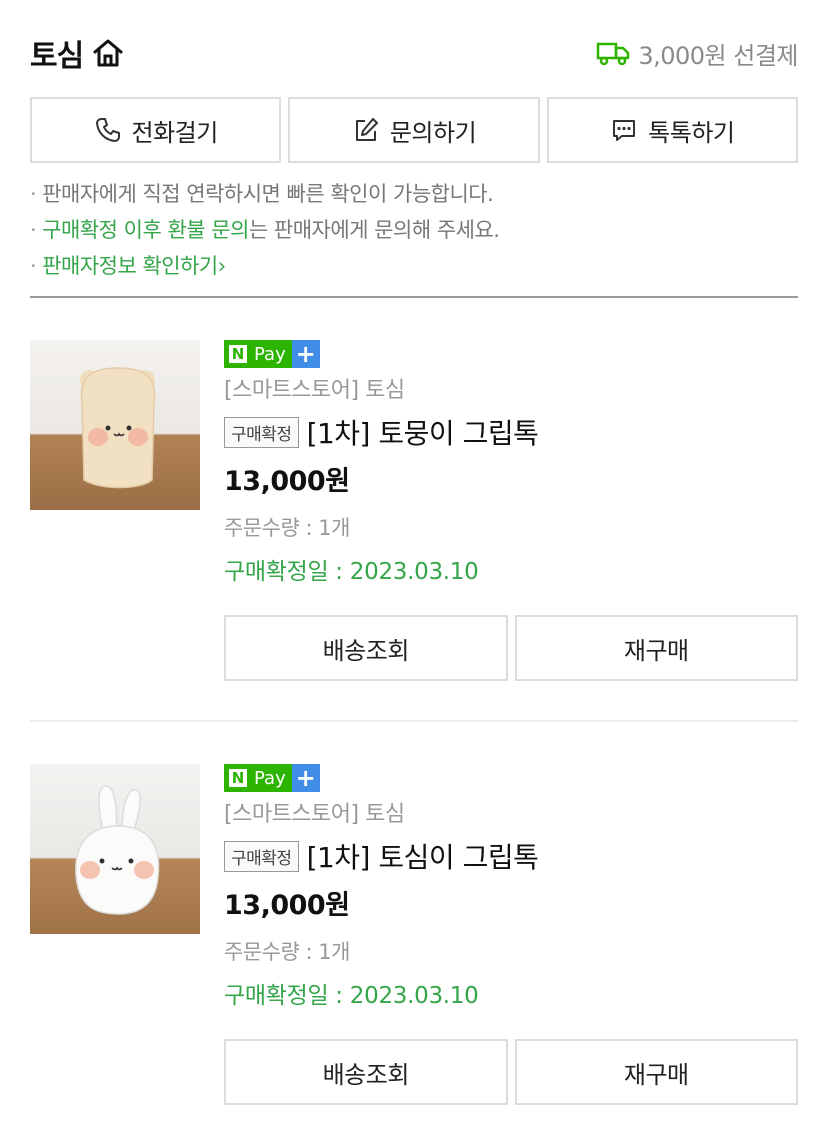 The width and height of the screenshot is (828, 1129). I want to click on shipping-text: 3,000원 선결제, so click(718, 55).